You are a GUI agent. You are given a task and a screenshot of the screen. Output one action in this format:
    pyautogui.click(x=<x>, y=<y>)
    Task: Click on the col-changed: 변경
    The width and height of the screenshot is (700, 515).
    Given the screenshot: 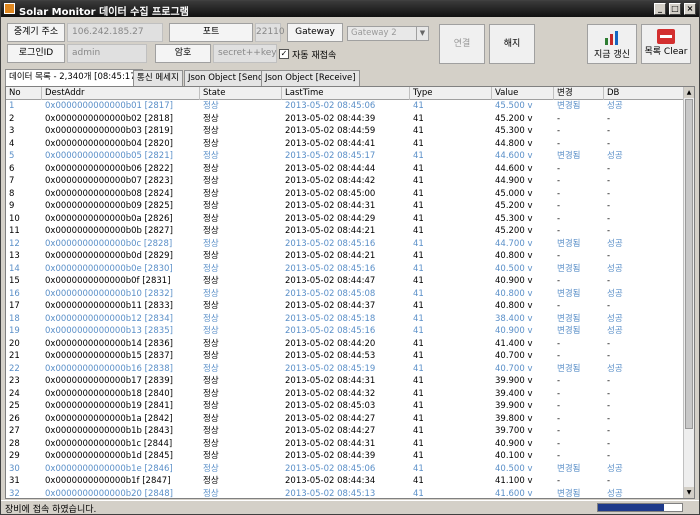 What is the action you would take?
    pyautogui.click(x=579, y=93)
    